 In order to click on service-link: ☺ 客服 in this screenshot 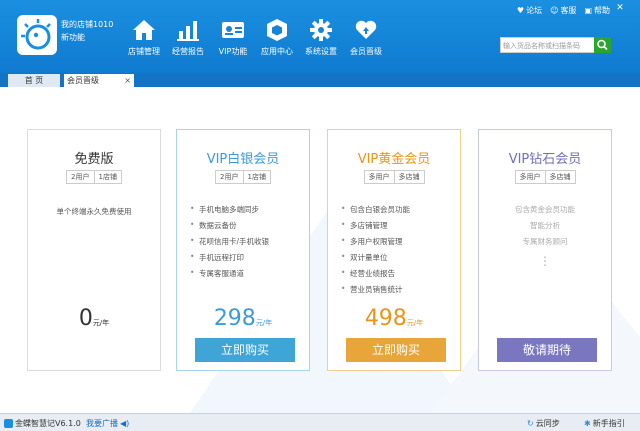, I will do `click(563, 10)`.